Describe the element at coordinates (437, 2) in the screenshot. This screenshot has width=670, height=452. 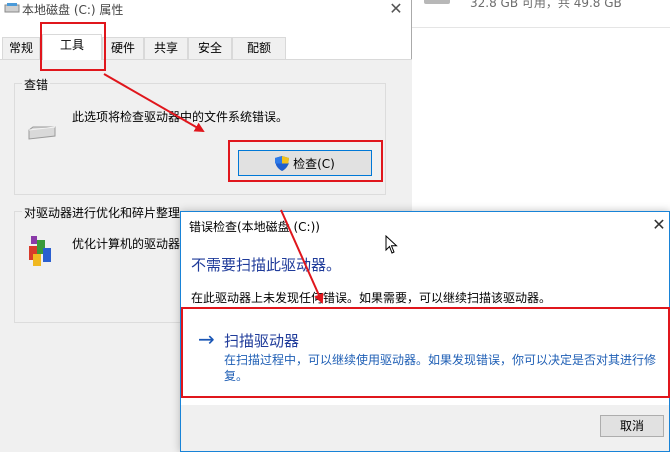
I see `background-drive-icon` at that location.